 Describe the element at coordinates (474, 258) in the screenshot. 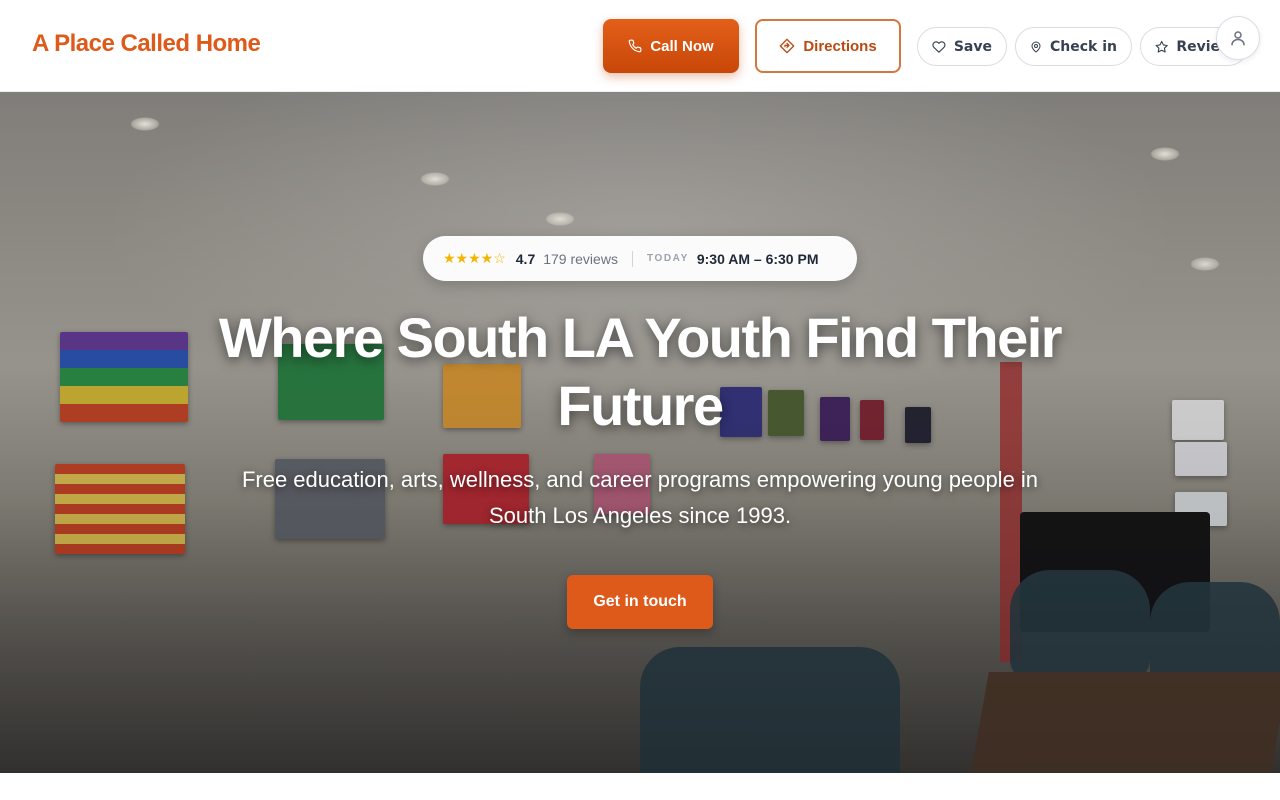

I see `star-rating-icons: ★★★★☆` at that location.